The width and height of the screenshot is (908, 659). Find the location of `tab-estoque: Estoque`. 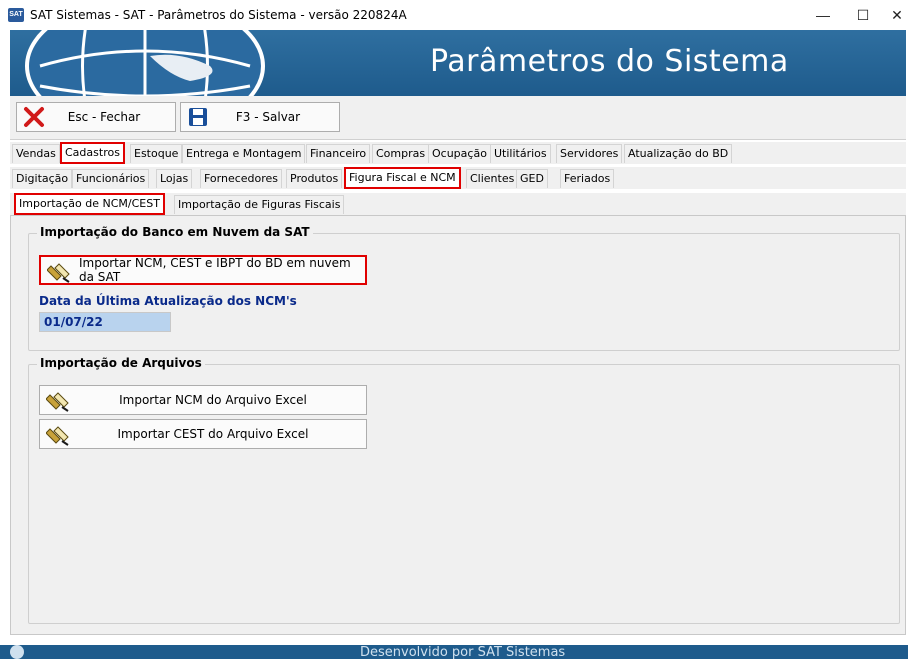

tab-estoque: Estoque is located at coordinates (156, 153).